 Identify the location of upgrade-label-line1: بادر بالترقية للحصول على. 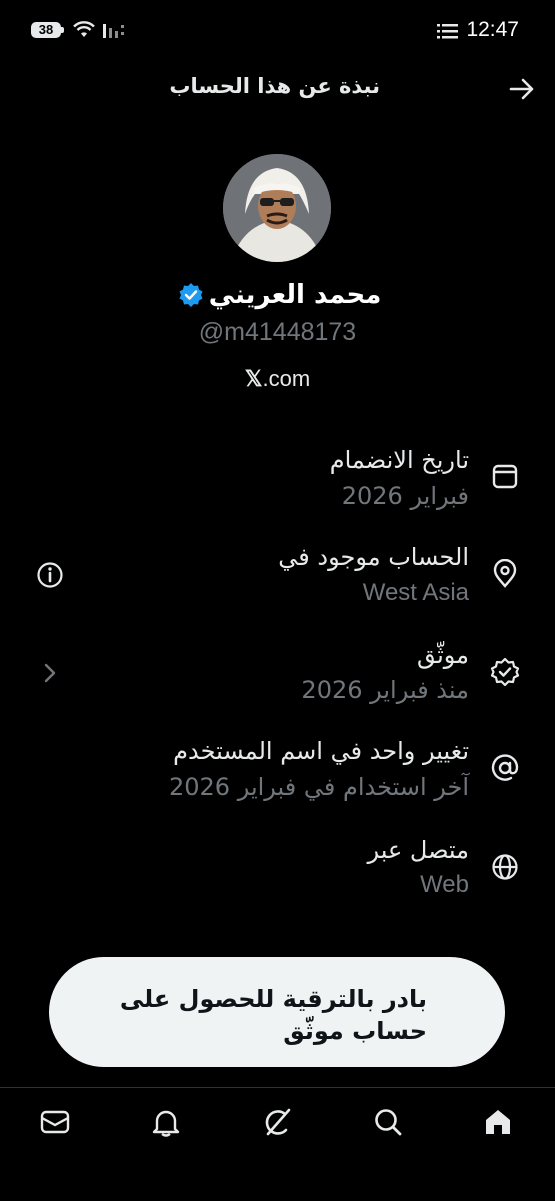
(273, 999).